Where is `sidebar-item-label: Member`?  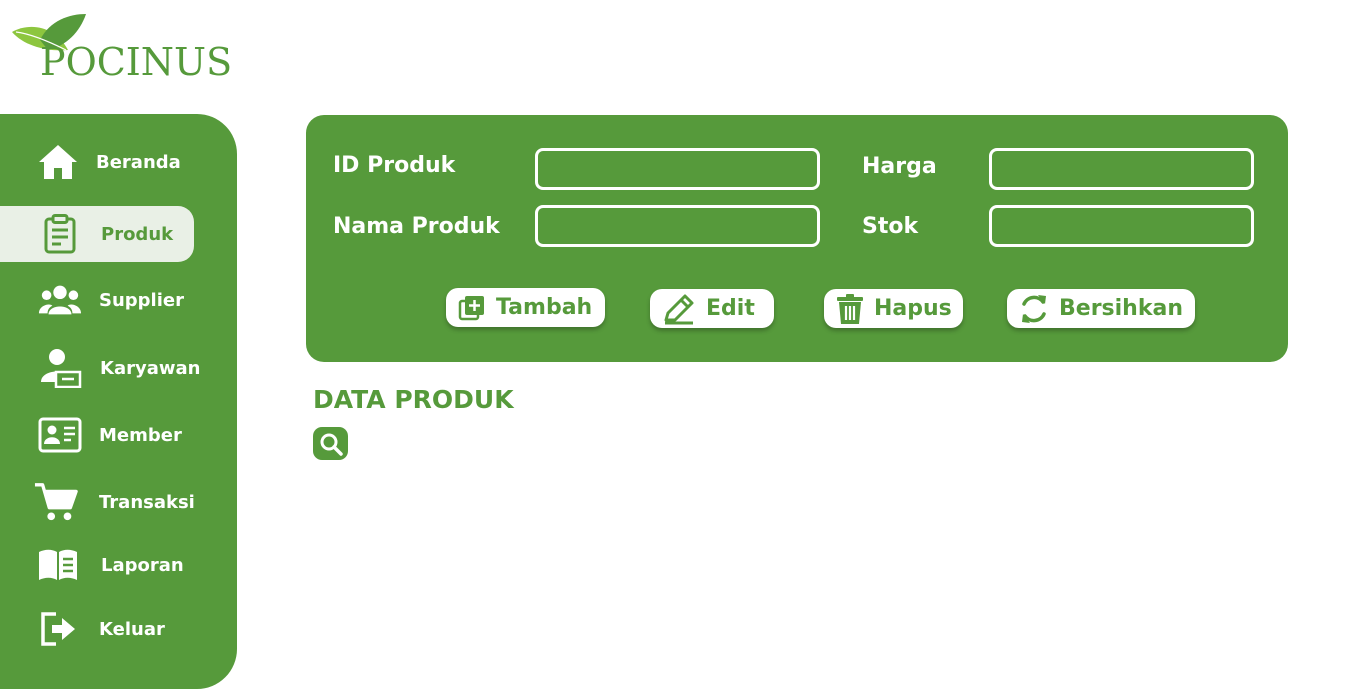 sidebar-item-label: Member is located at coordinates (140, 435).